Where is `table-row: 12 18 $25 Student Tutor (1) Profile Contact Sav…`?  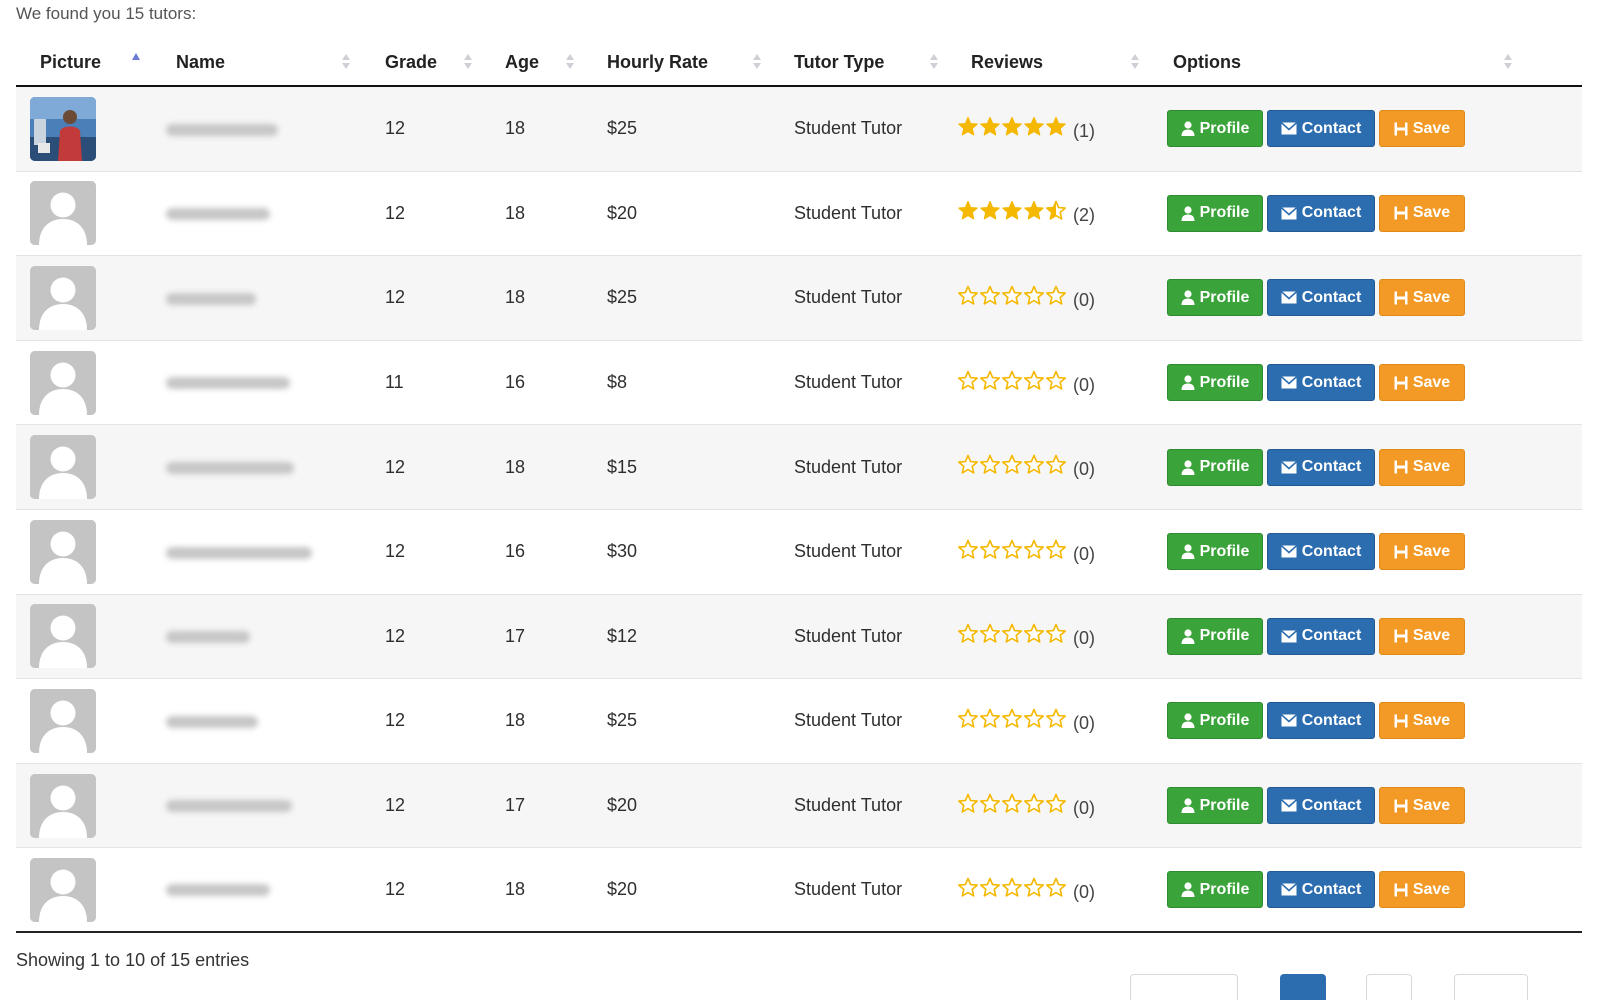 table-row: 12 18 $25 Student Tutor (1) Profile Contact Sav… is located at coordinates (799, 129).